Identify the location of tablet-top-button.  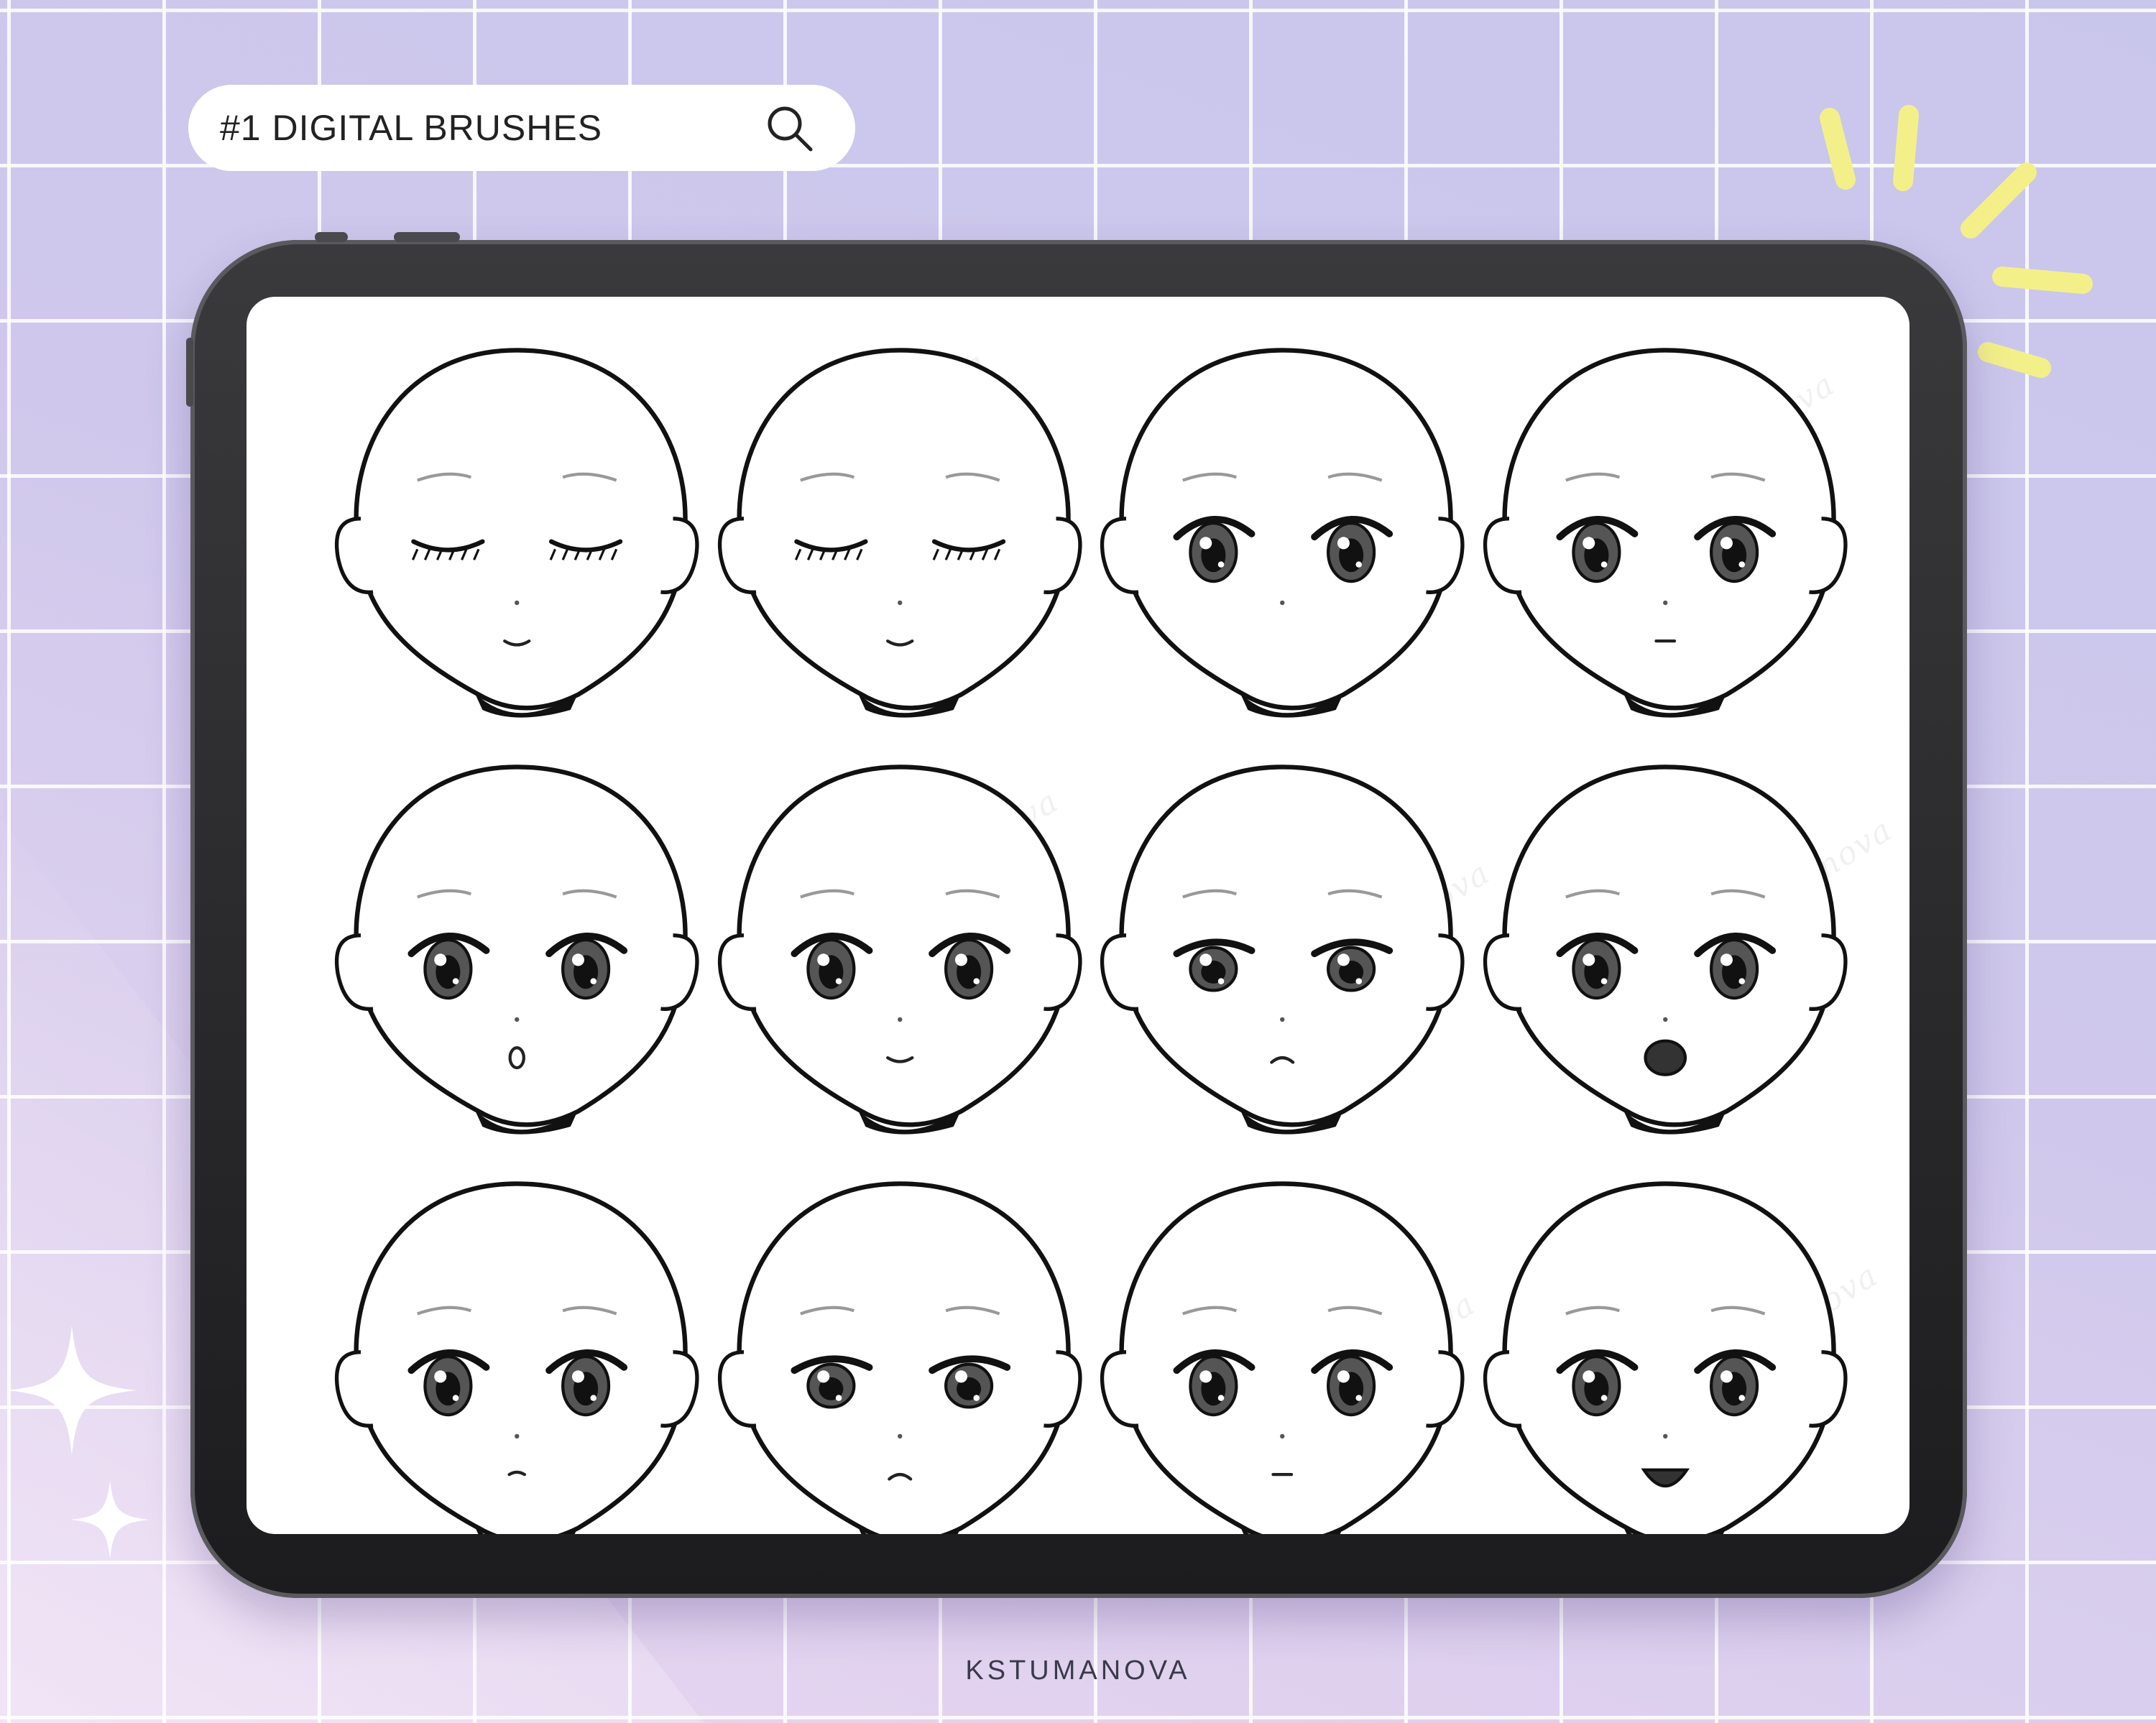
(331, 237).